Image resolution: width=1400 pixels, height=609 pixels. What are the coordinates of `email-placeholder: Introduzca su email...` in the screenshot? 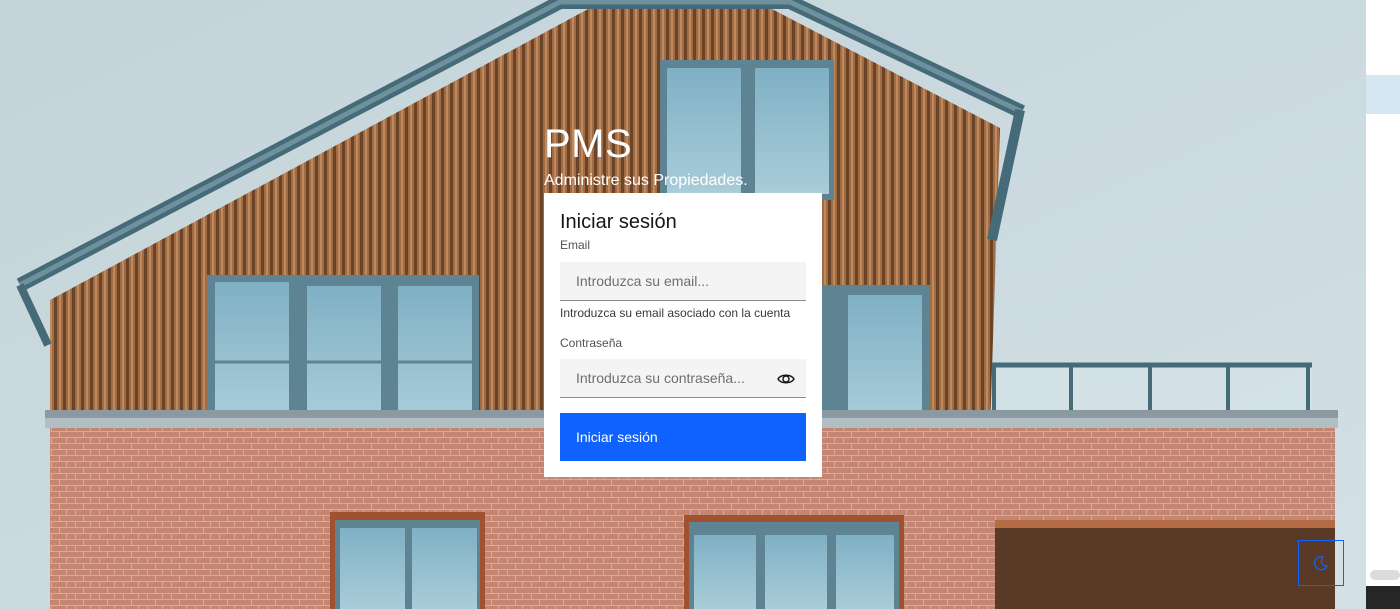 It's located at (643, 281).